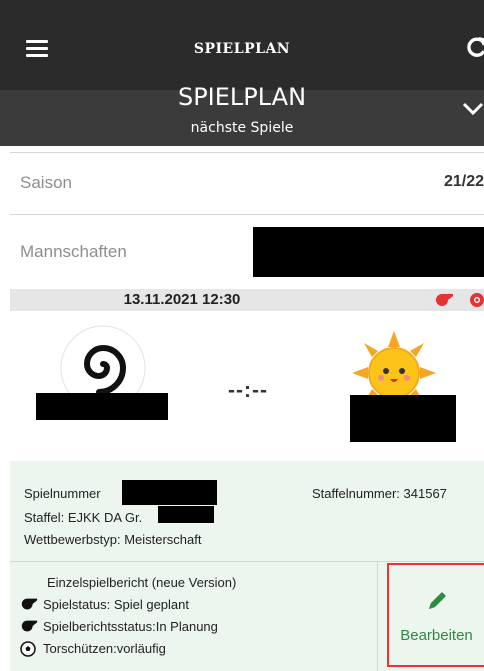 The image size is (484, 671). I want to click on redacted-away-team, so click(403, 418).